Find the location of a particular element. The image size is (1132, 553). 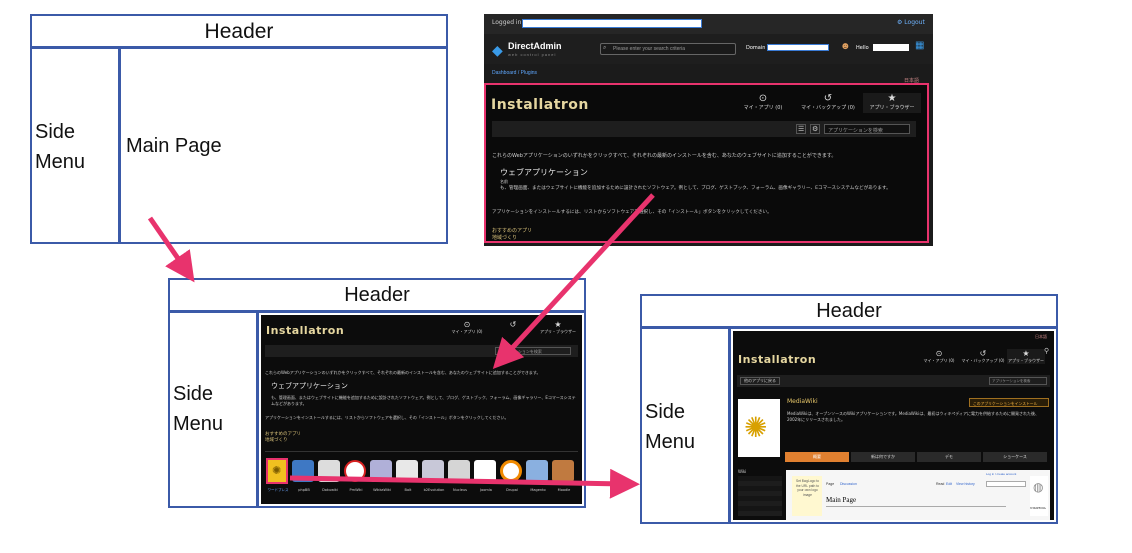

arrow-wireframe1-to-wireframe2 is located at coordinates (171, 249).